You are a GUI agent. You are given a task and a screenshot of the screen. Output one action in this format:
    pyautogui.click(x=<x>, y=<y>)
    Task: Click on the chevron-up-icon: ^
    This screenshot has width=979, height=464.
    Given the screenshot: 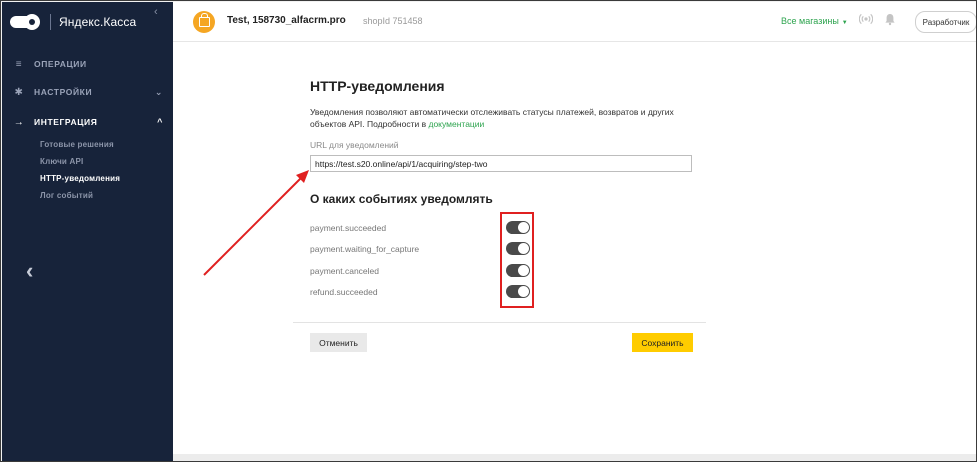 What is the action you would take?
    pyautogui.click(x=160, y=122)
    